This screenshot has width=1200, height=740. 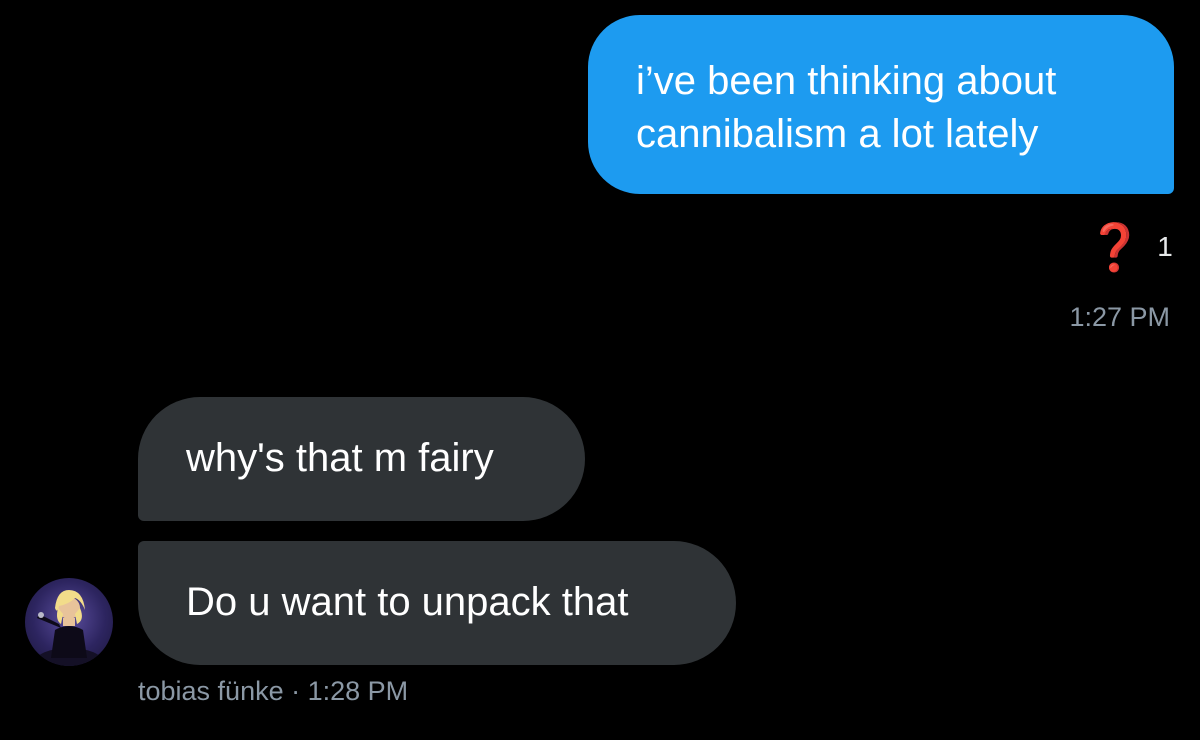 I want to click on message-text-line: i’ve been thinking about, so click(x=846, y=81).